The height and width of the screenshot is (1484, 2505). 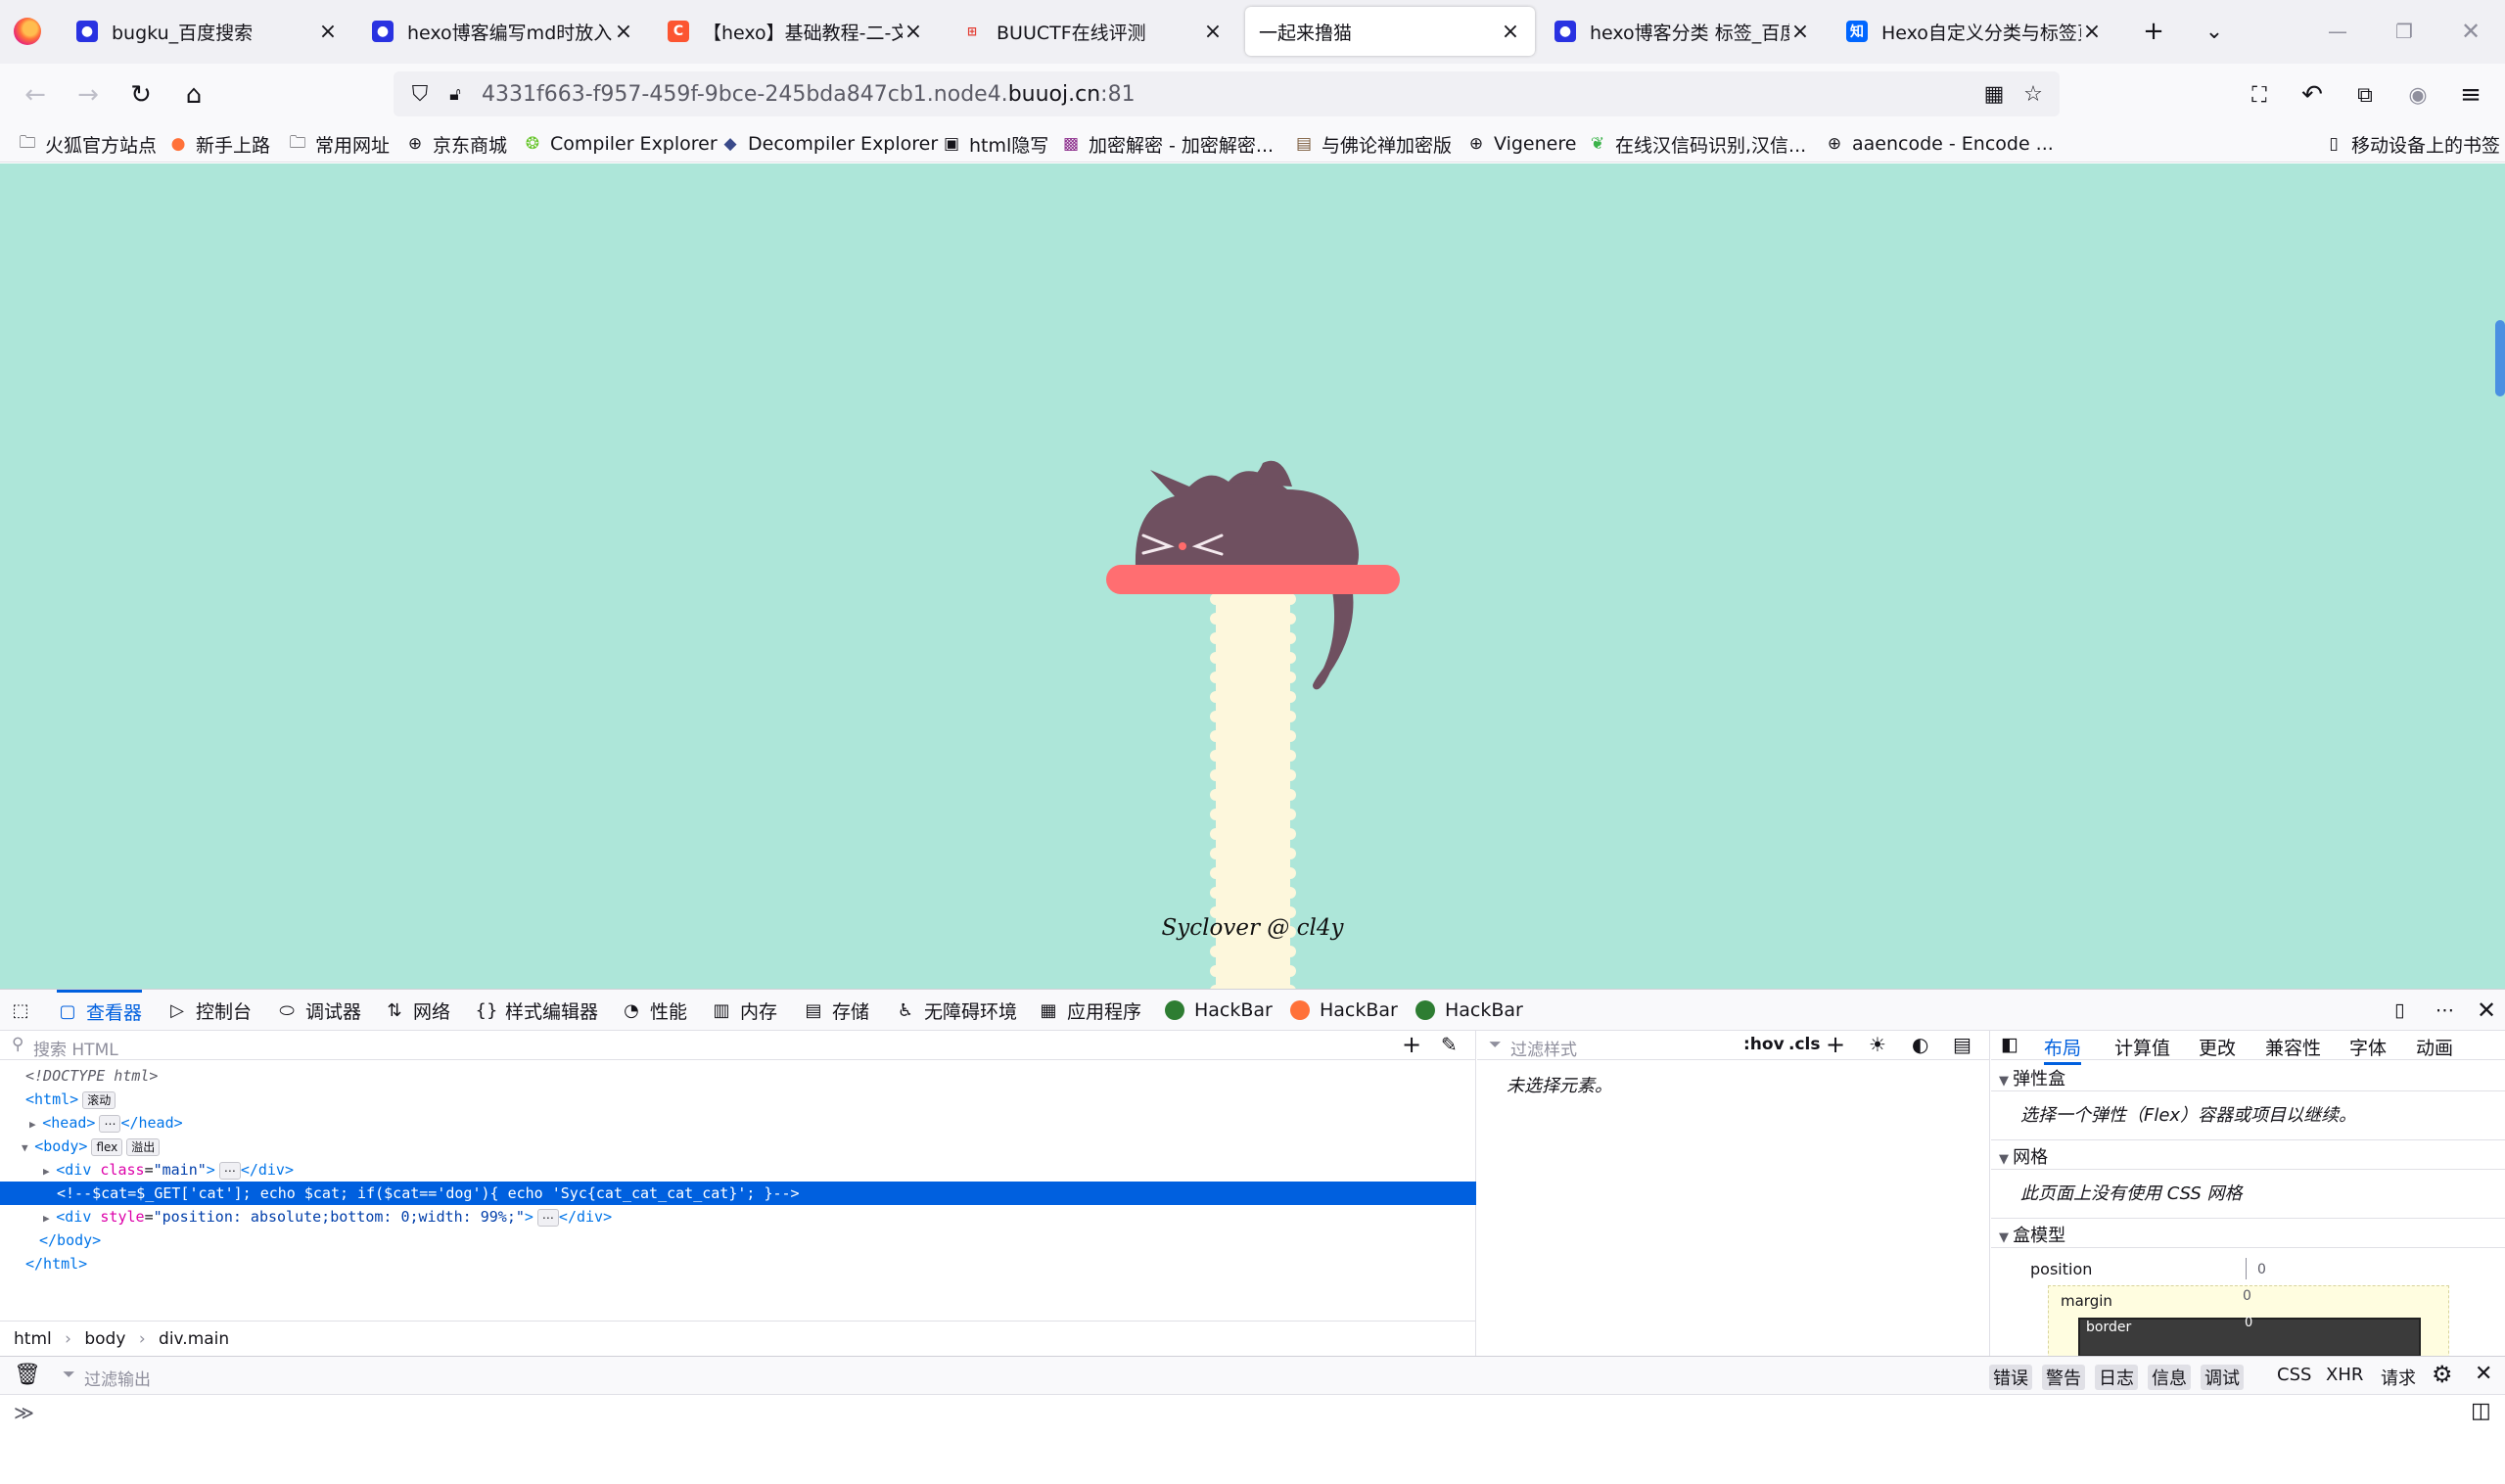 I want to click on tab-fonts: 字体, so click(x=2368, y=1047).